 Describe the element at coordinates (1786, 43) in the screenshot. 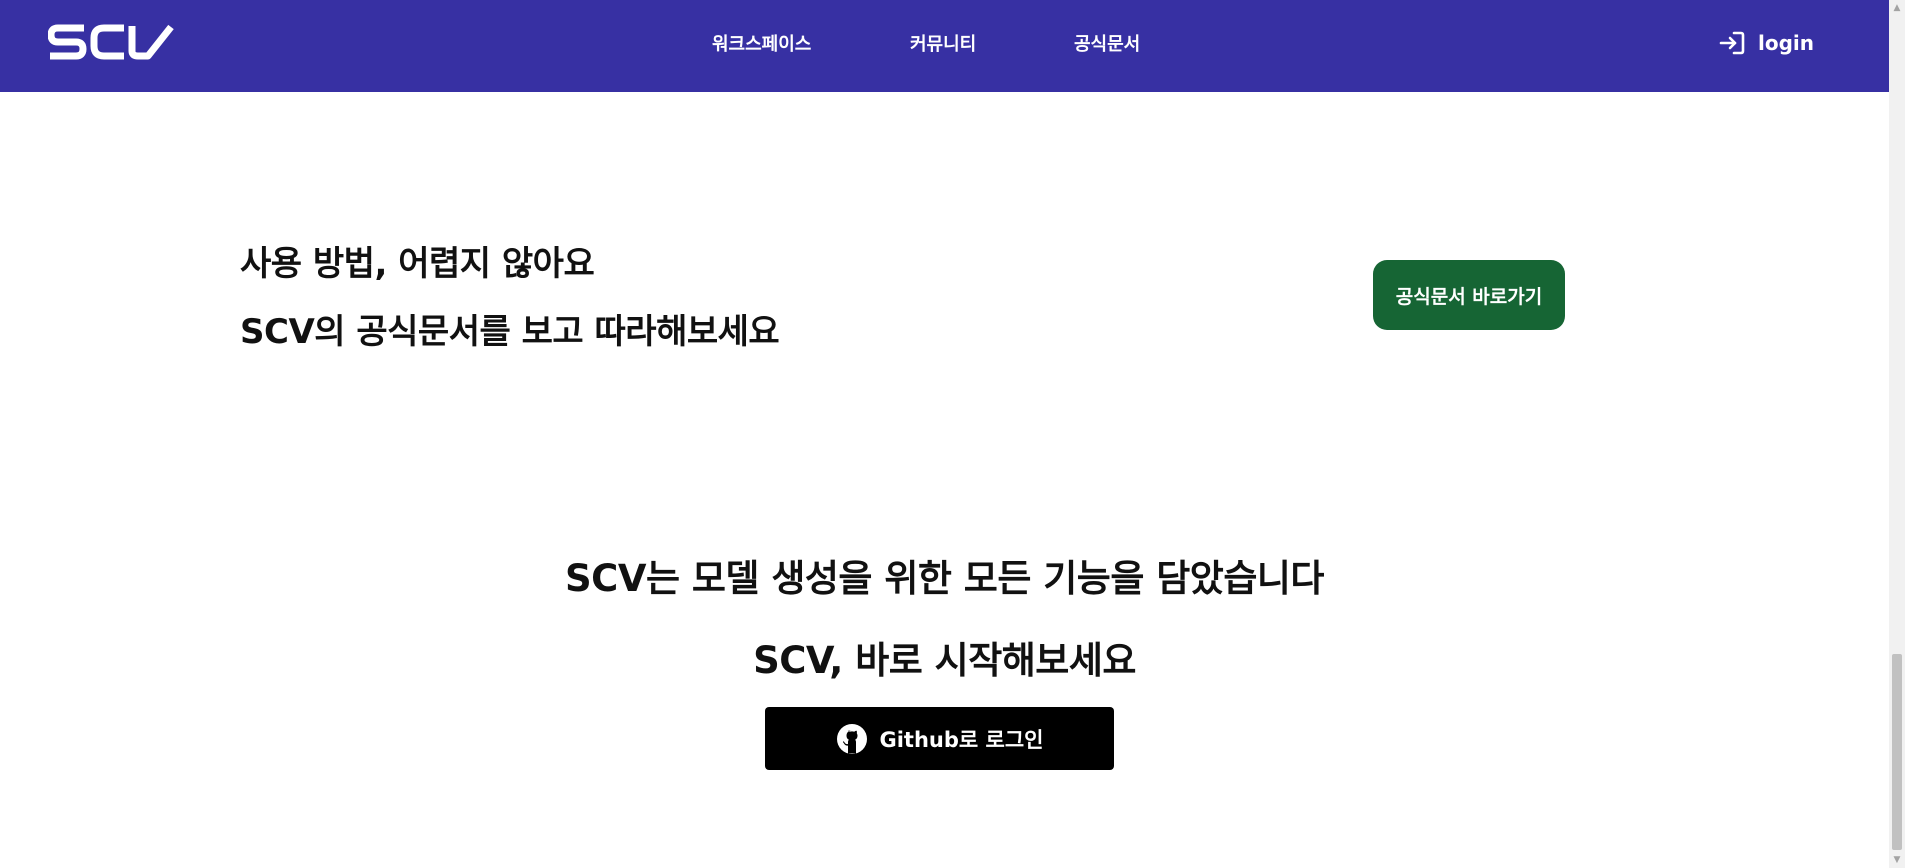

I see `login-label: login` at that location.